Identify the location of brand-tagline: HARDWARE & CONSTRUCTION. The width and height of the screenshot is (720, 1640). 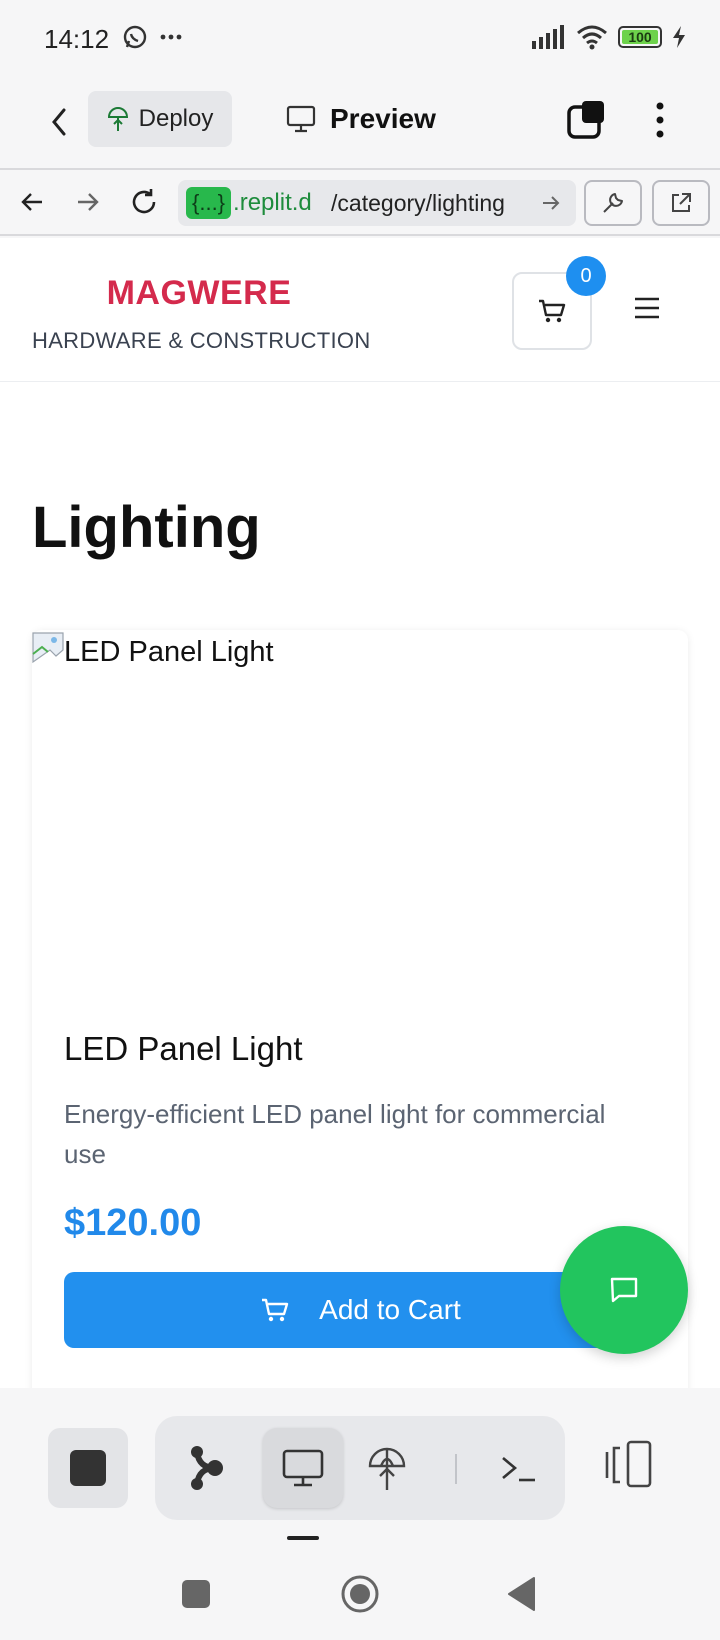
(201, 340).